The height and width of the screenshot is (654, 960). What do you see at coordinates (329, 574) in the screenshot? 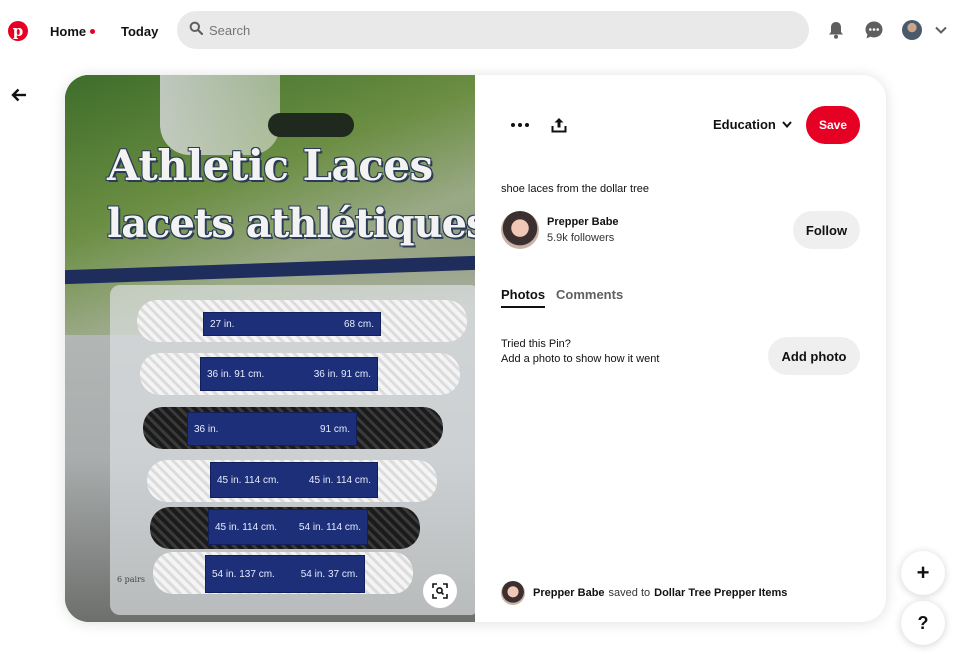
I see `lace-label-6-right: 54 in. 37 cm.` at bounding box center [329, 574].